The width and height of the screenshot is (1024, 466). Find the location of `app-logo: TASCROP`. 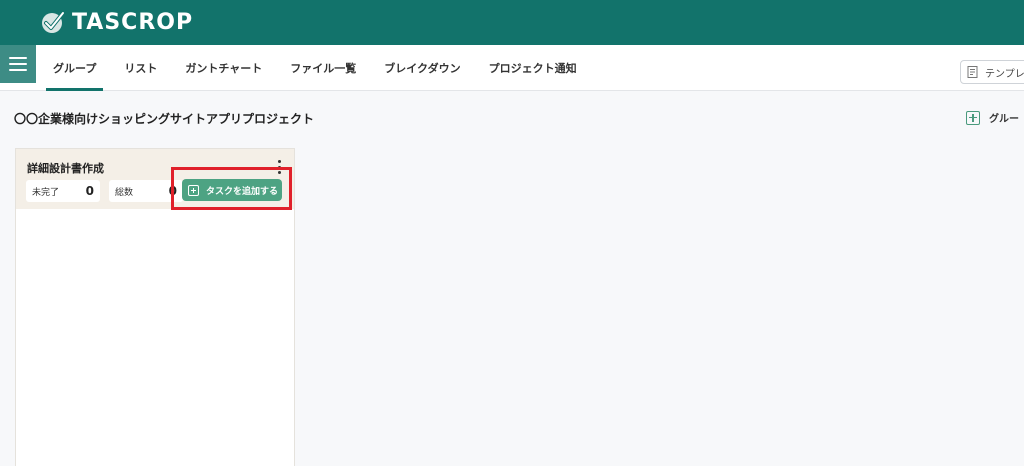

app-logo: TASCROP is located at coordinates (116, 22).